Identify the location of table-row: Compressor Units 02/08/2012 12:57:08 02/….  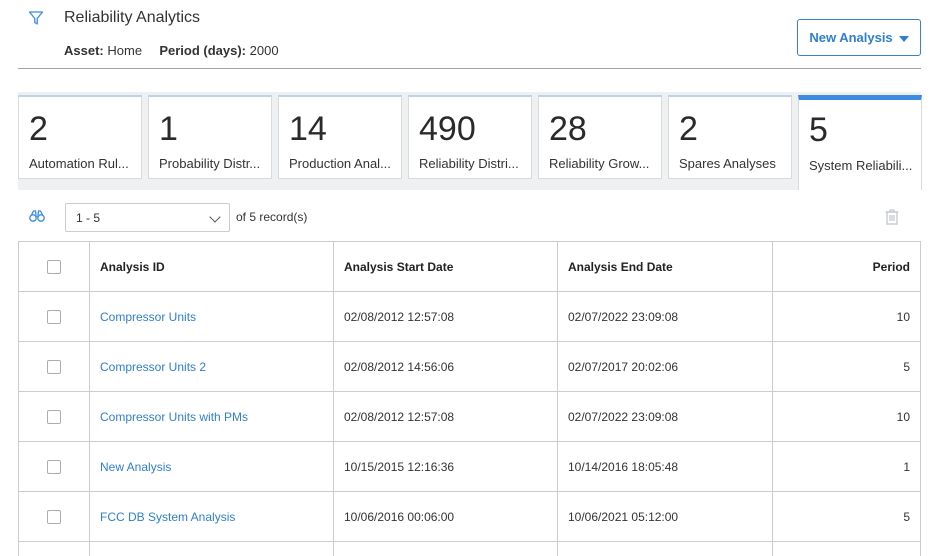
(469, 316).